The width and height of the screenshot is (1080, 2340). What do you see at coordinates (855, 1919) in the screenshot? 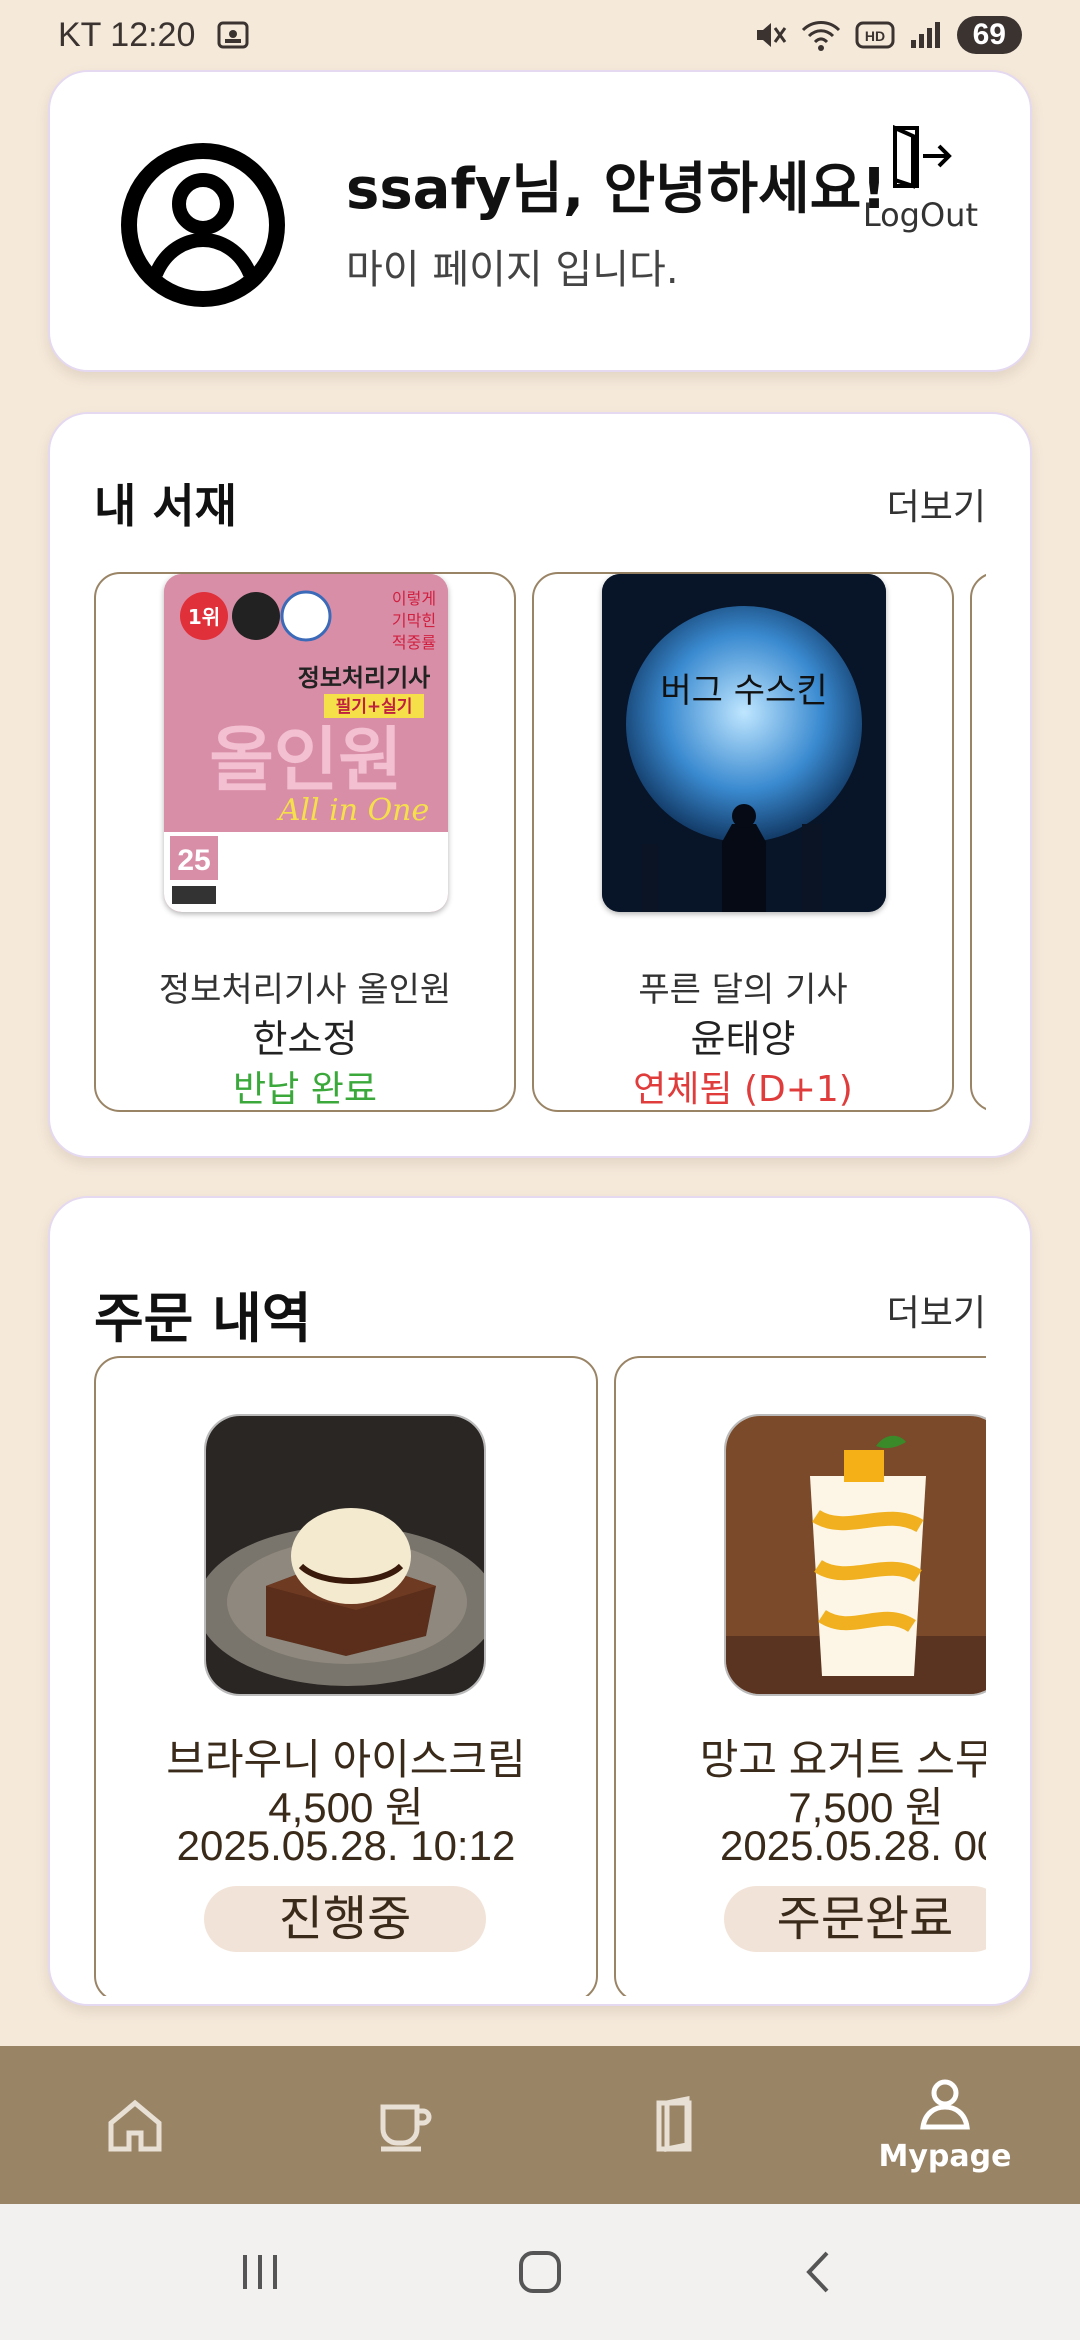
I see `order-status-badge: 주문완료` at bounding box center [855, 1919].